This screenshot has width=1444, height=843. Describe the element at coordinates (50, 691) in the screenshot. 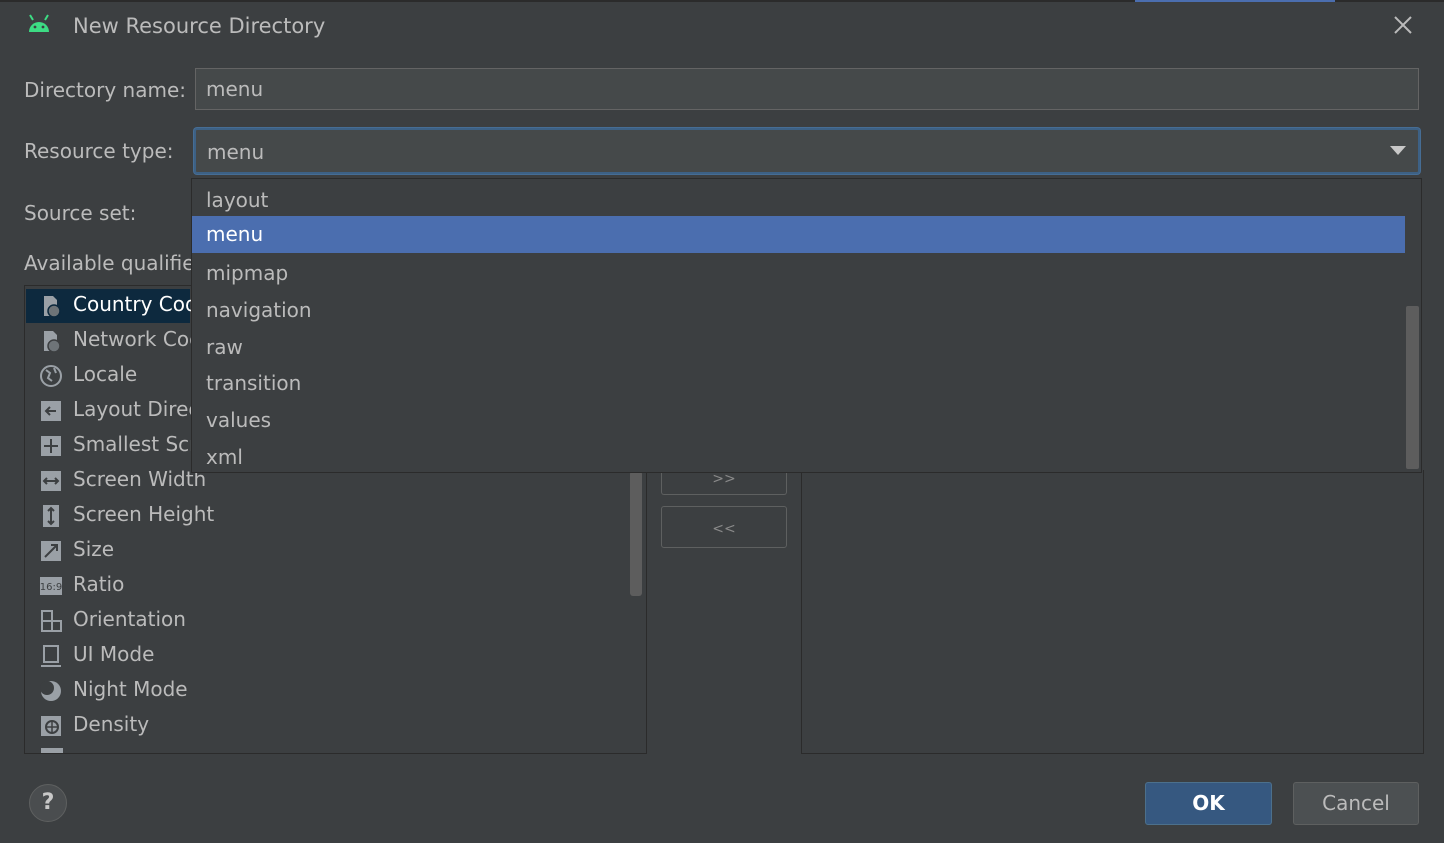

I see `night-mode-icon` at that location.